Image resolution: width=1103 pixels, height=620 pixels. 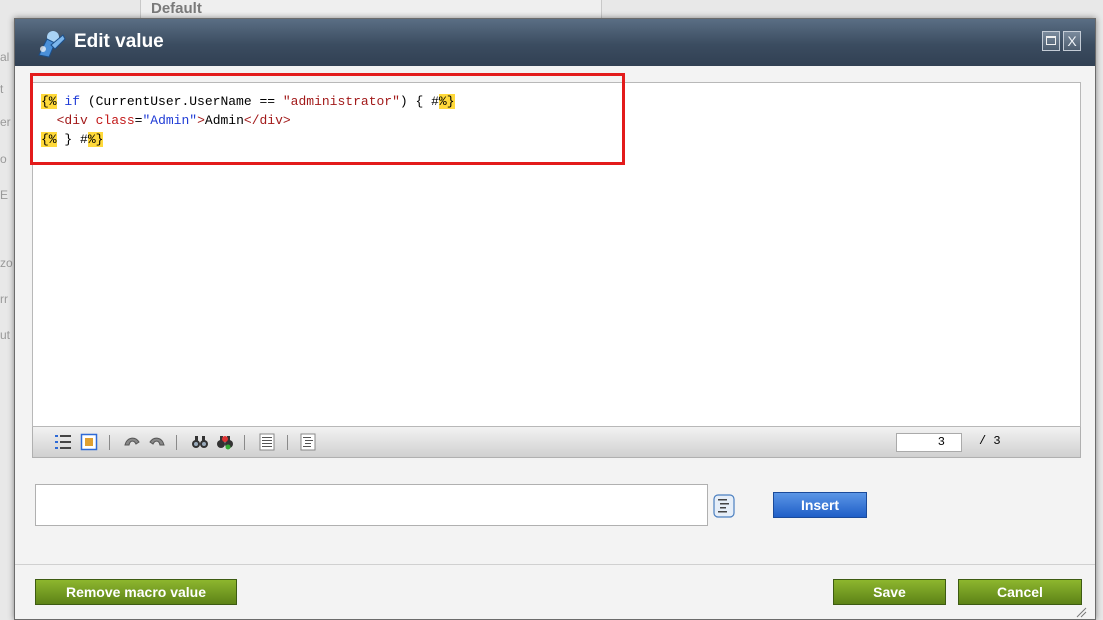 I want to click on background-fragment: al, so click(x=5, y=57).